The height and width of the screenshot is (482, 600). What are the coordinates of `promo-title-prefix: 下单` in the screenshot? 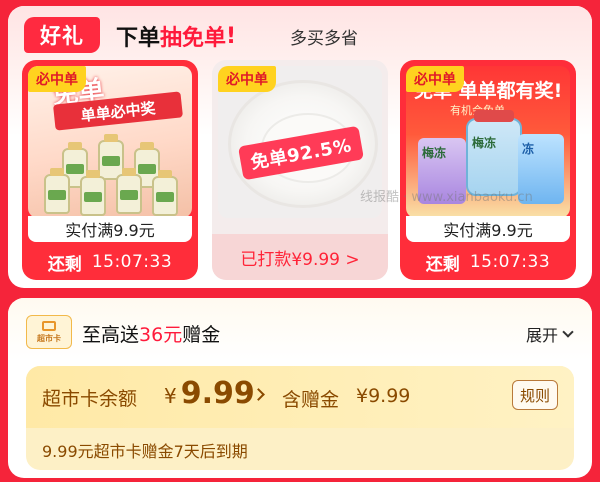 It's located at (138, 38).